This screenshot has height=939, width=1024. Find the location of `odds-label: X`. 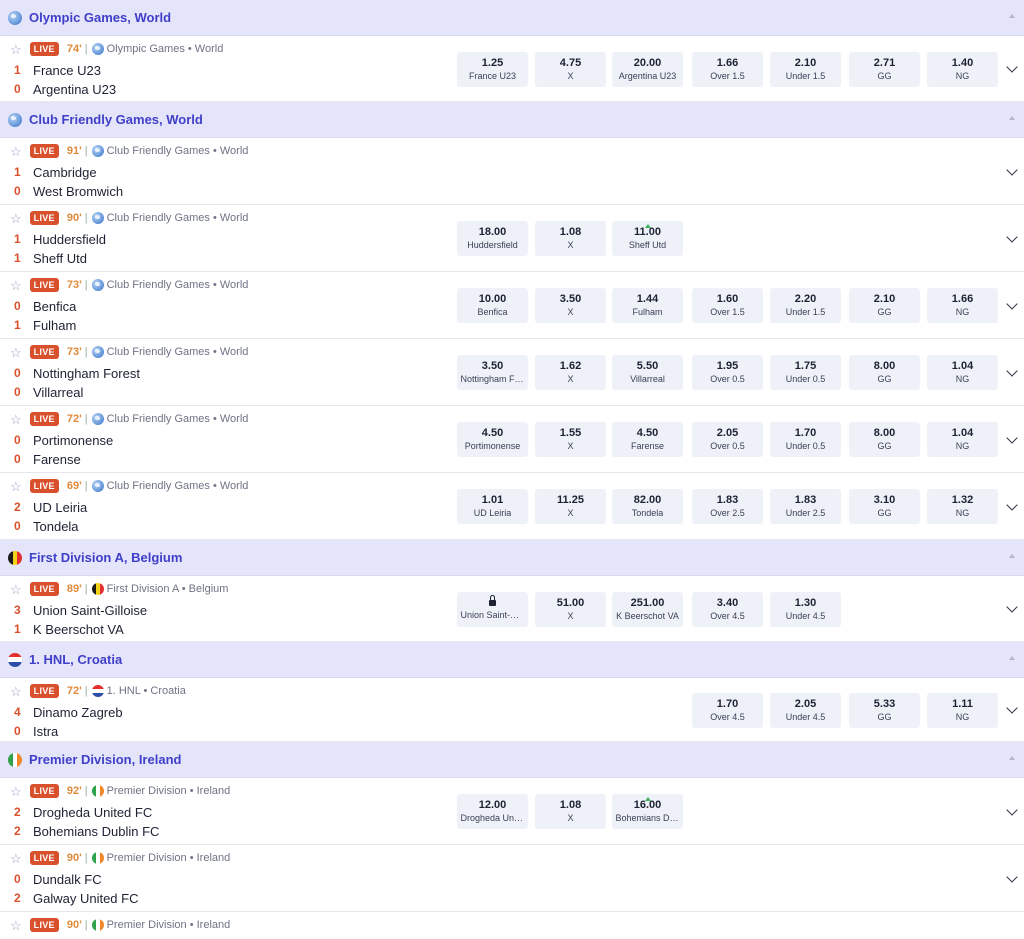

odds-label: X is located at coordinates (570, 513).